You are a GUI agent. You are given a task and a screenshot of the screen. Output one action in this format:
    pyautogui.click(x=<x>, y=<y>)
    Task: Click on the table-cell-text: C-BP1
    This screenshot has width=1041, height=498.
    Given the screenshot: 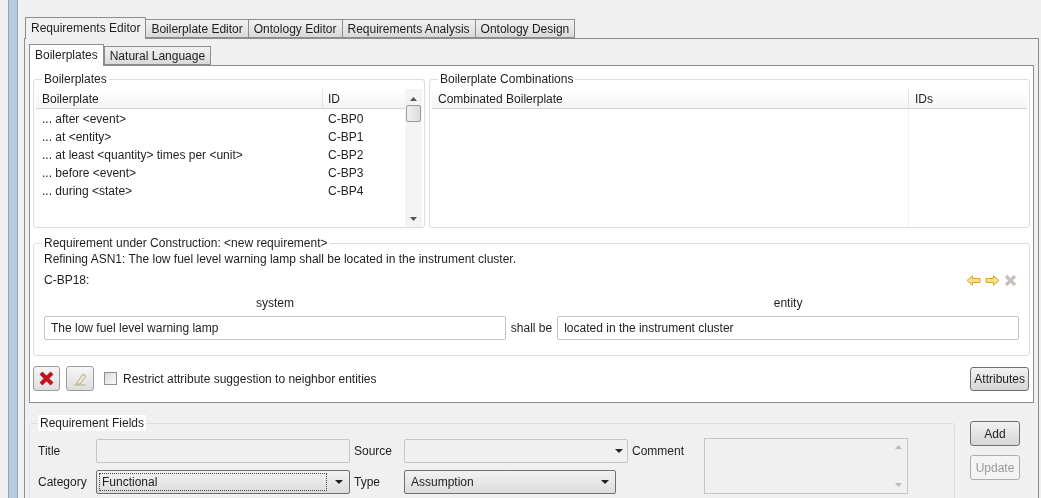 What is the action you would take?
    pyautogui.click(x=346, y=137)
    